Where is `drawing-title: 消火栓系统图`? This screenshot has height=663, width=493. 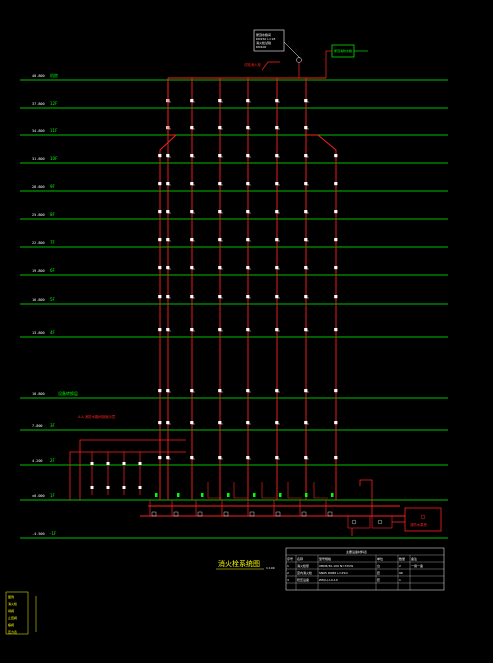
drawing-title: 消火栓系统图 is located at coordinates (239, 563).